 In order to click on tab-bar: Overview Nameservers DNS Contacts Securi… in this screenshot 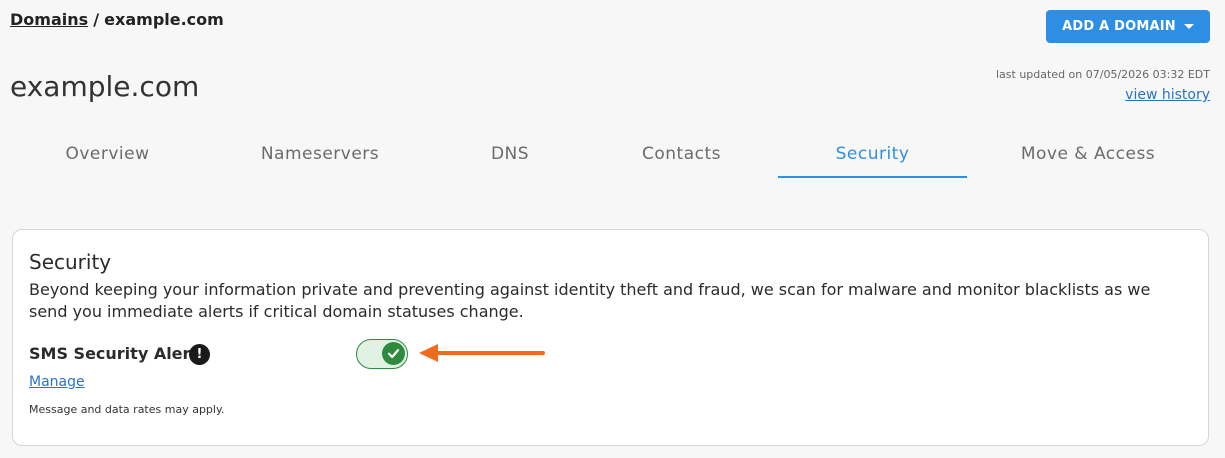, I will do `click(610, 158)`.